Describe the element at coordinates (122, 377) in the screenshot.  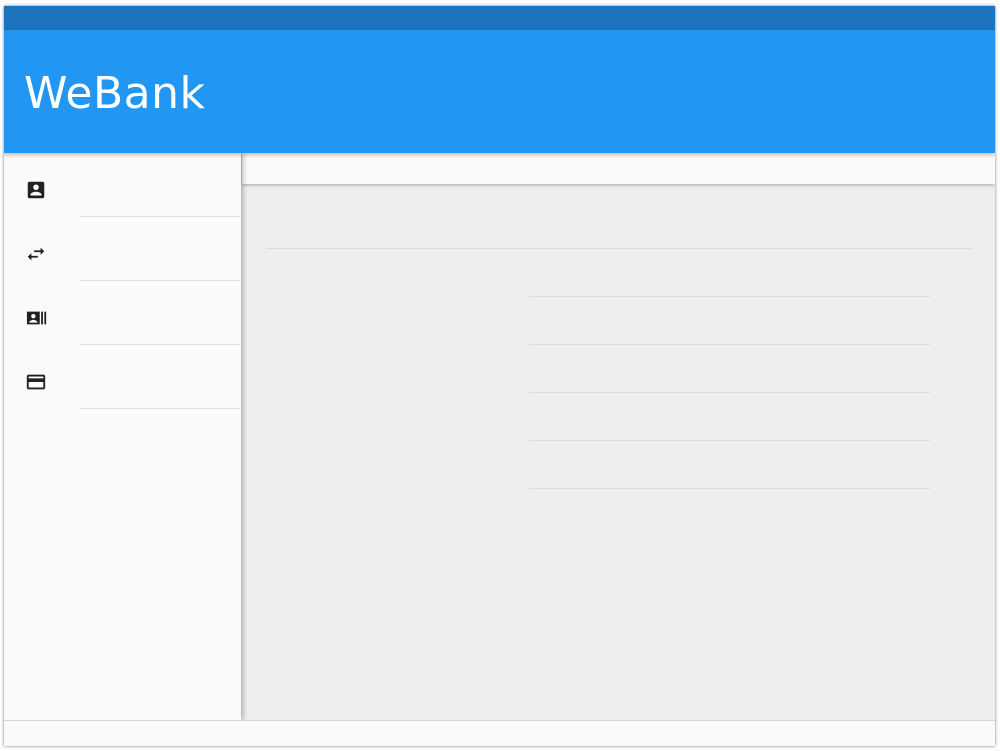
I see `nav-item-cards` at that location.